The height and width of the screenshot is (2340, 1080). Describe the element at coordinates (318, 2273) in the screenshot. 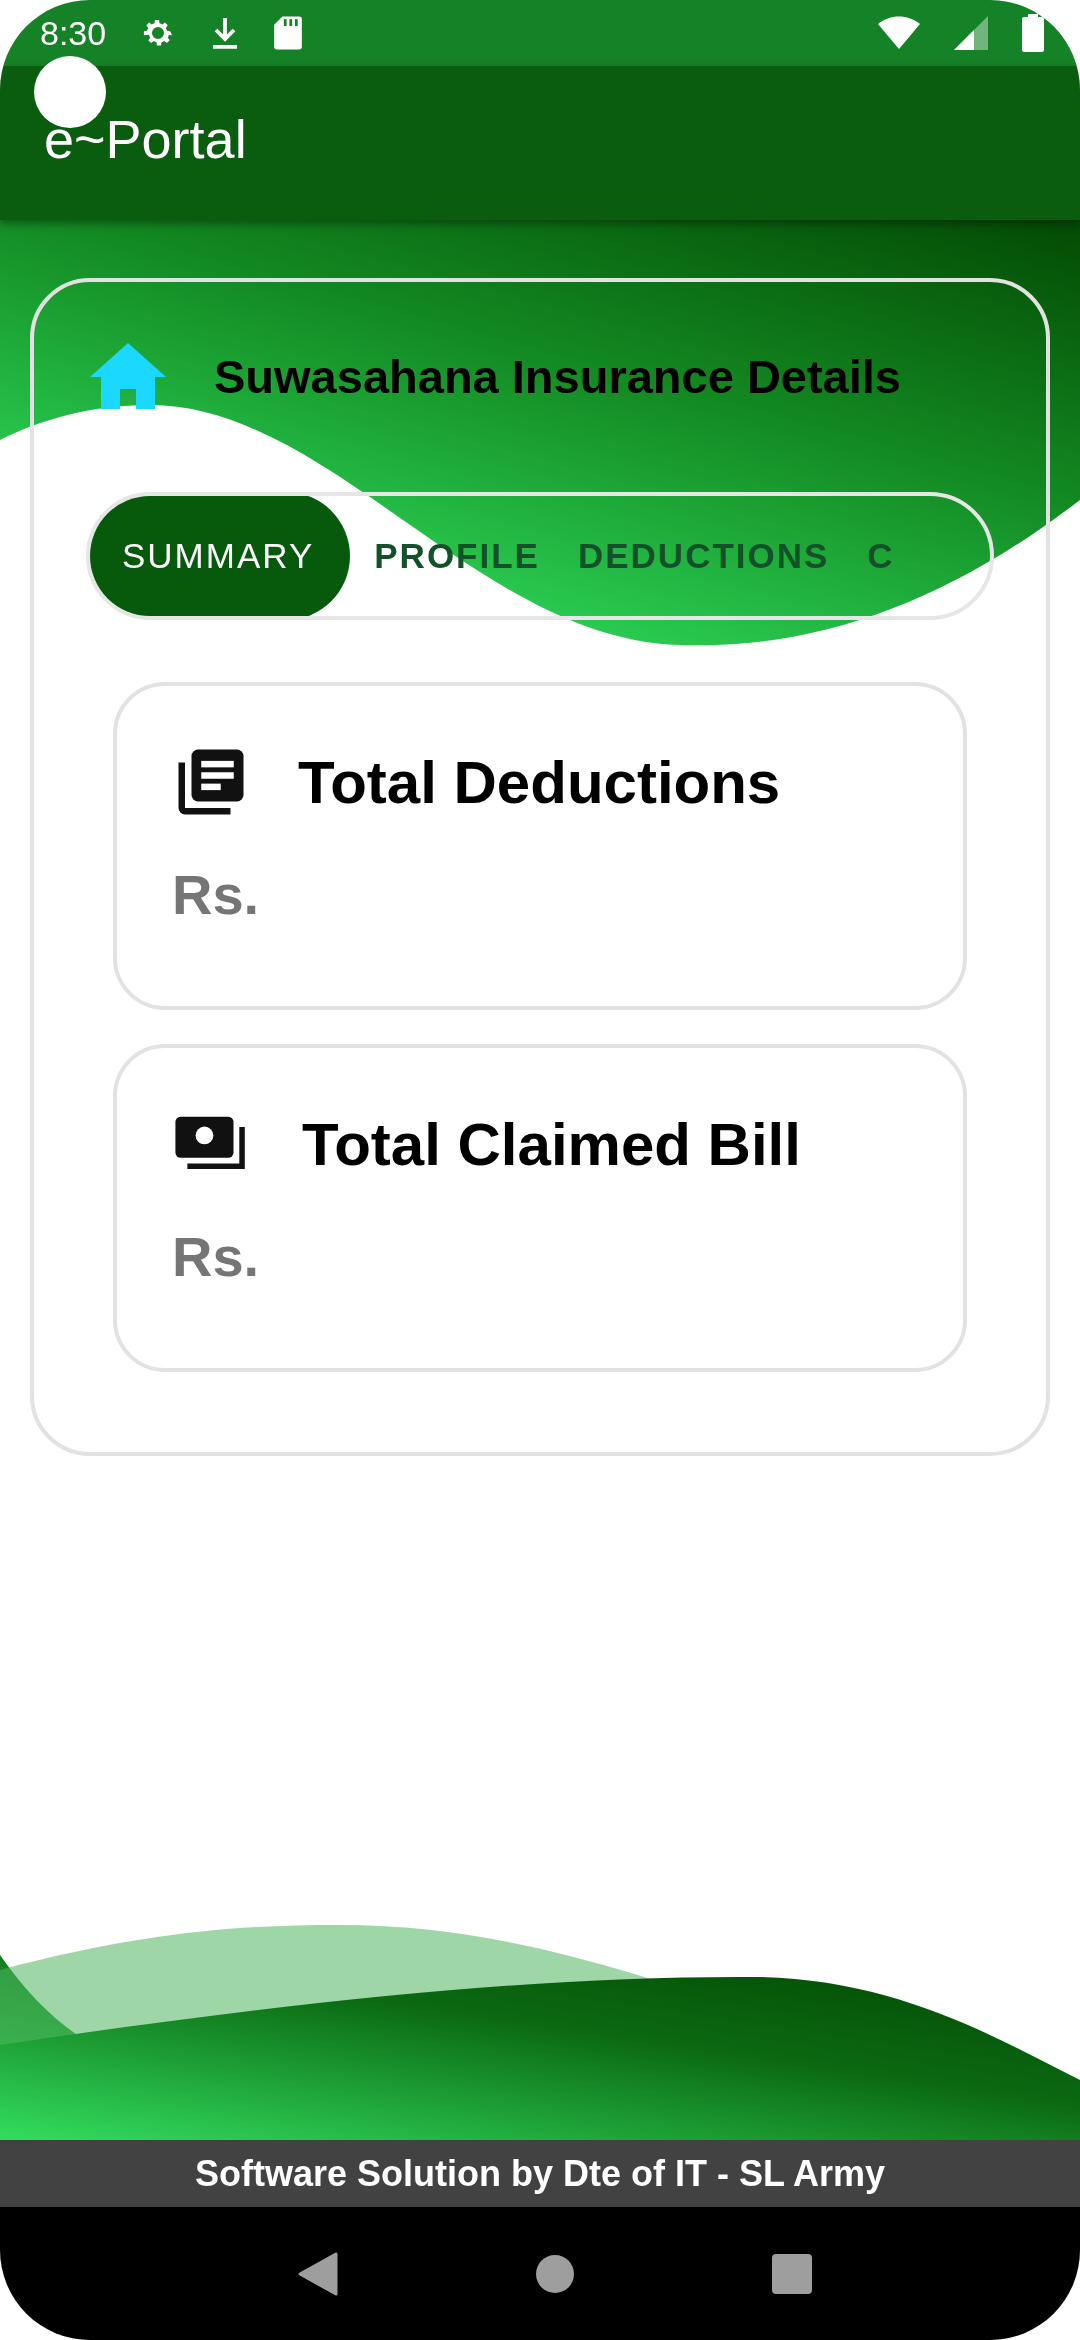

I see `back-icon` at that location.